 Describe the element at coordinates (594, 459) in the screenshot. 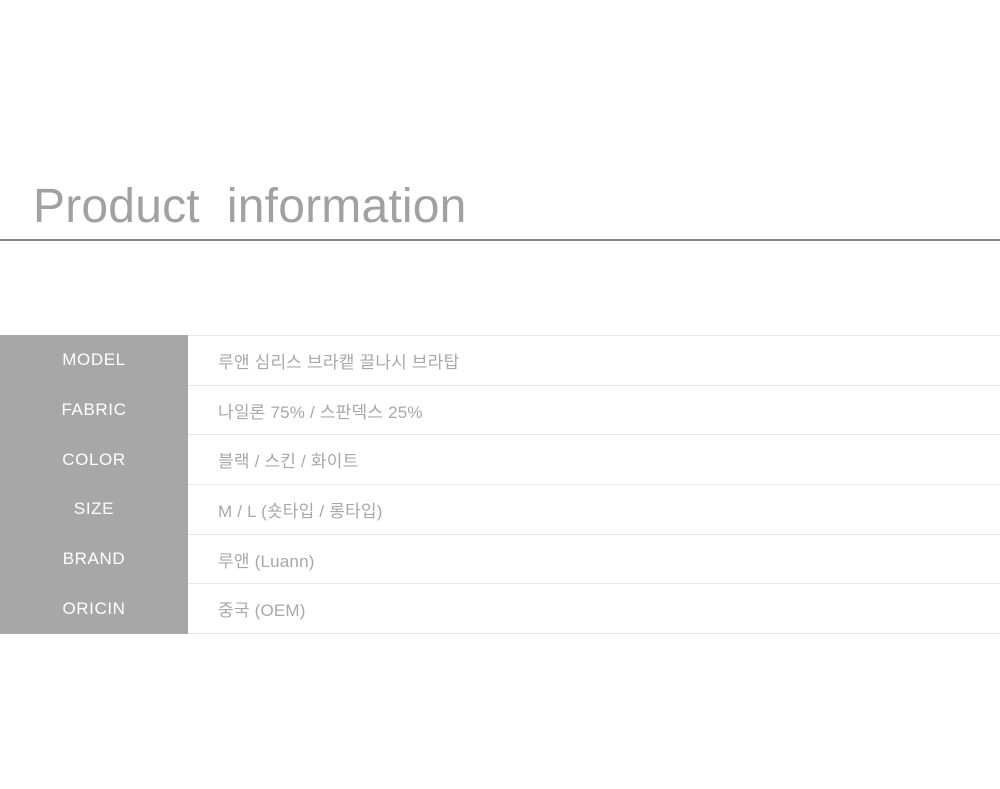

I see `spec-value-color: 블랙 / 스킨 / 화이트` at that location.